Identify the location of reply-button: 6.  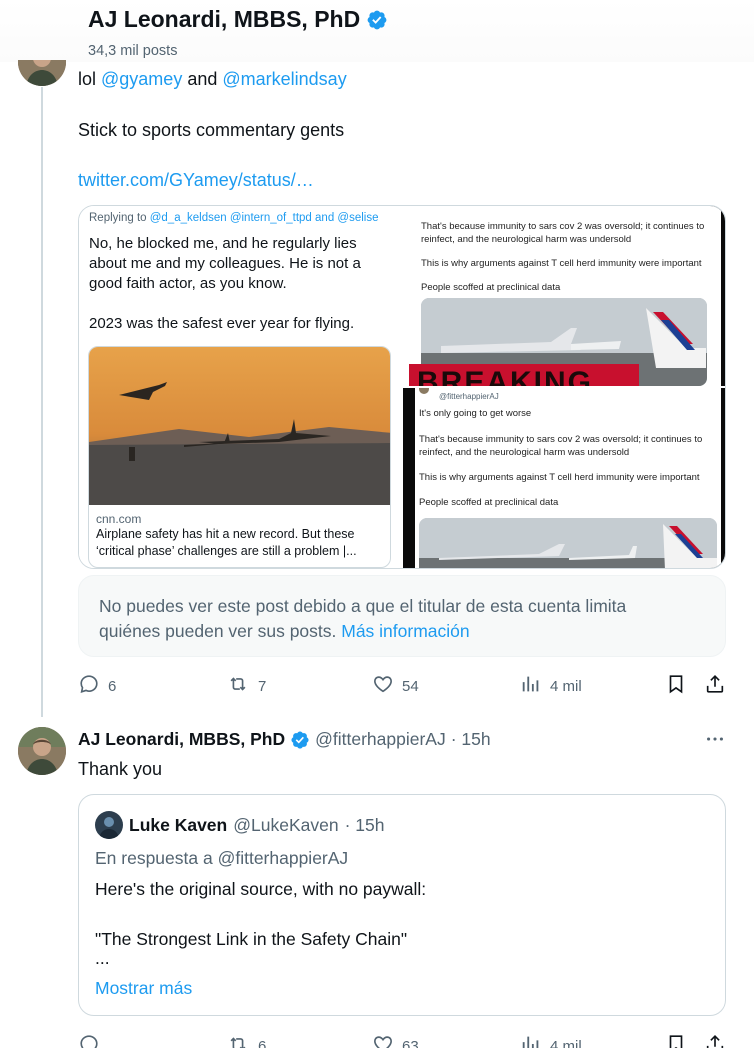
(97, 686).